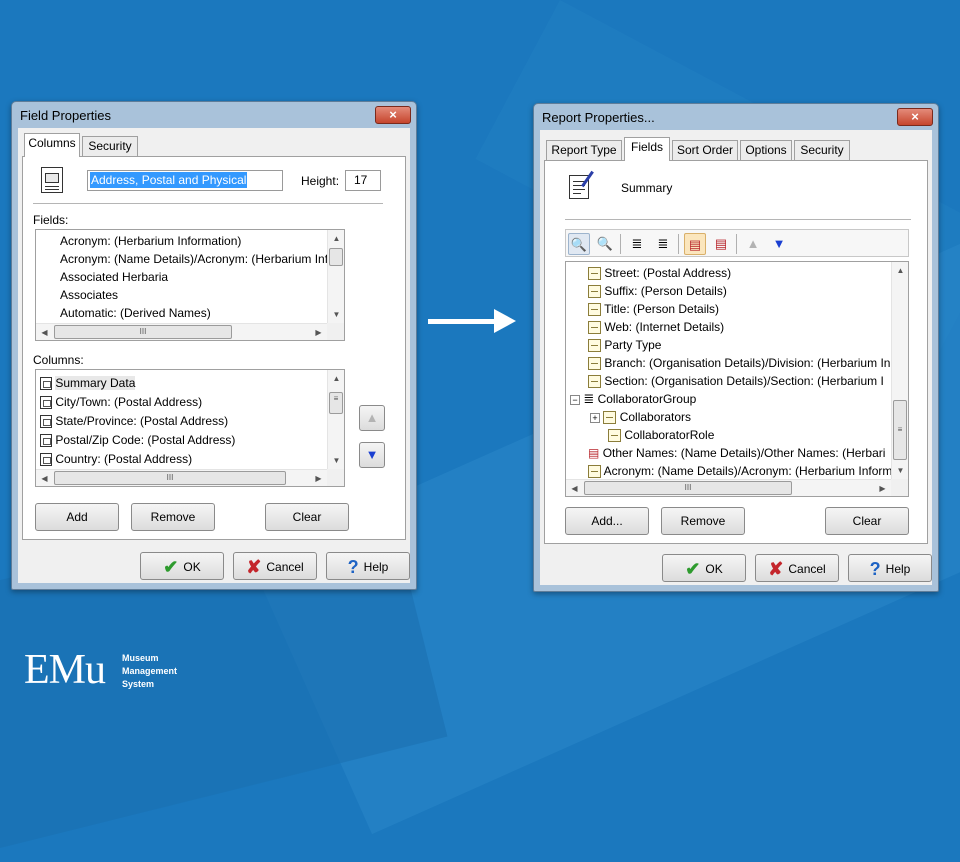 This screenshot has width=960, height=862. What do you see at coordinates (737, 327) in the screenshot?
I see `tree-item: Web: (Internet Details)` at bounding box center [737, 327].